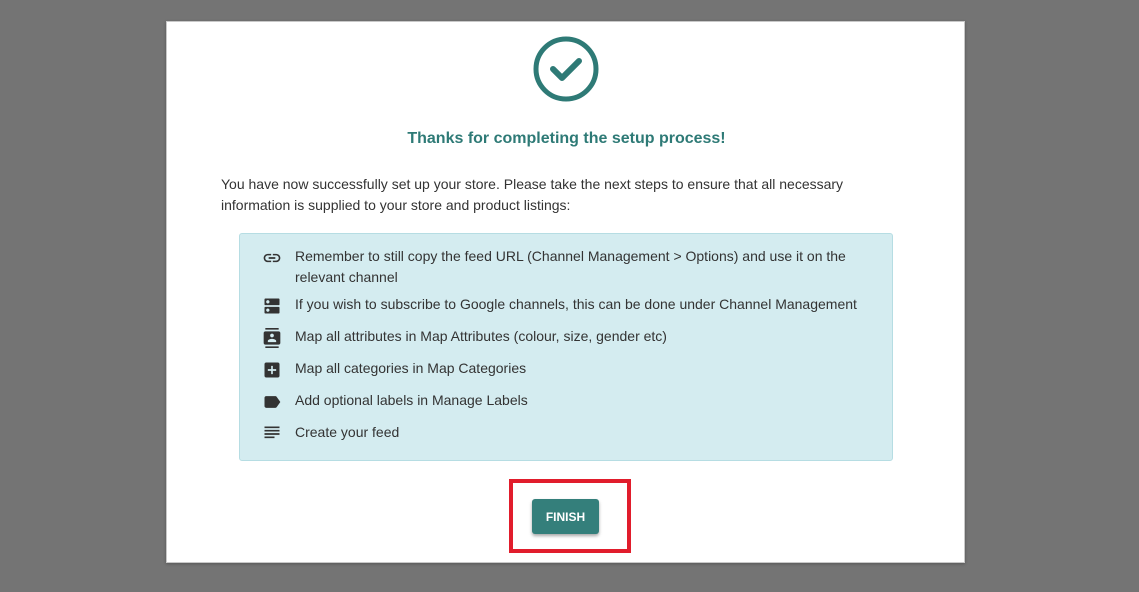 The height and width of the screenshot is (592, 1139). I want to click on finish-button: FINISH, so click(565, 516).